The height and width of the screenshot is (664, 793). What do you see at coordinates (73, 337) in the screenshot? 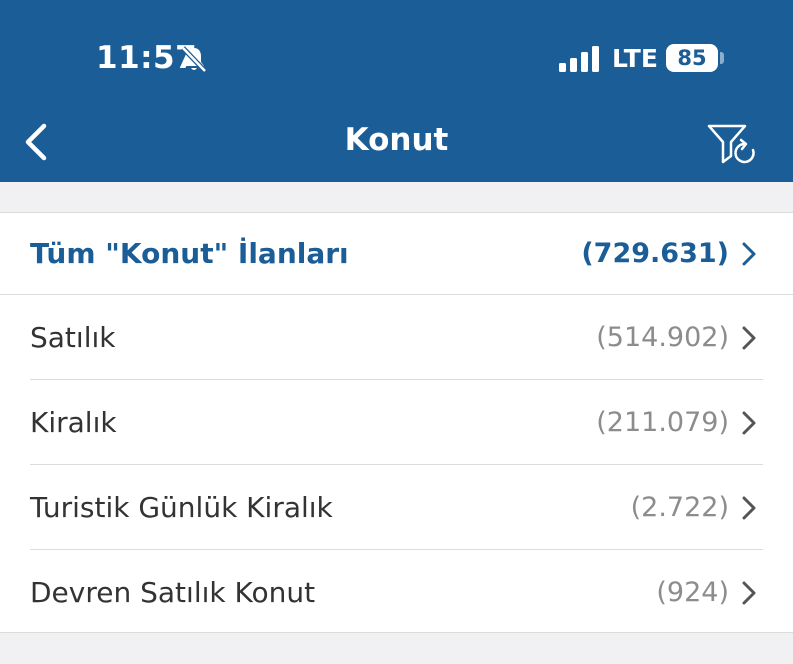
I see `list-item-label: Satılık` at bounding box center [73, 337].